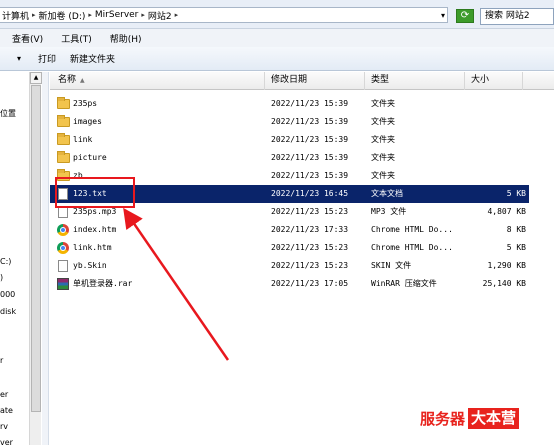  I want to click on nav-item: rv, so click(4, 426).